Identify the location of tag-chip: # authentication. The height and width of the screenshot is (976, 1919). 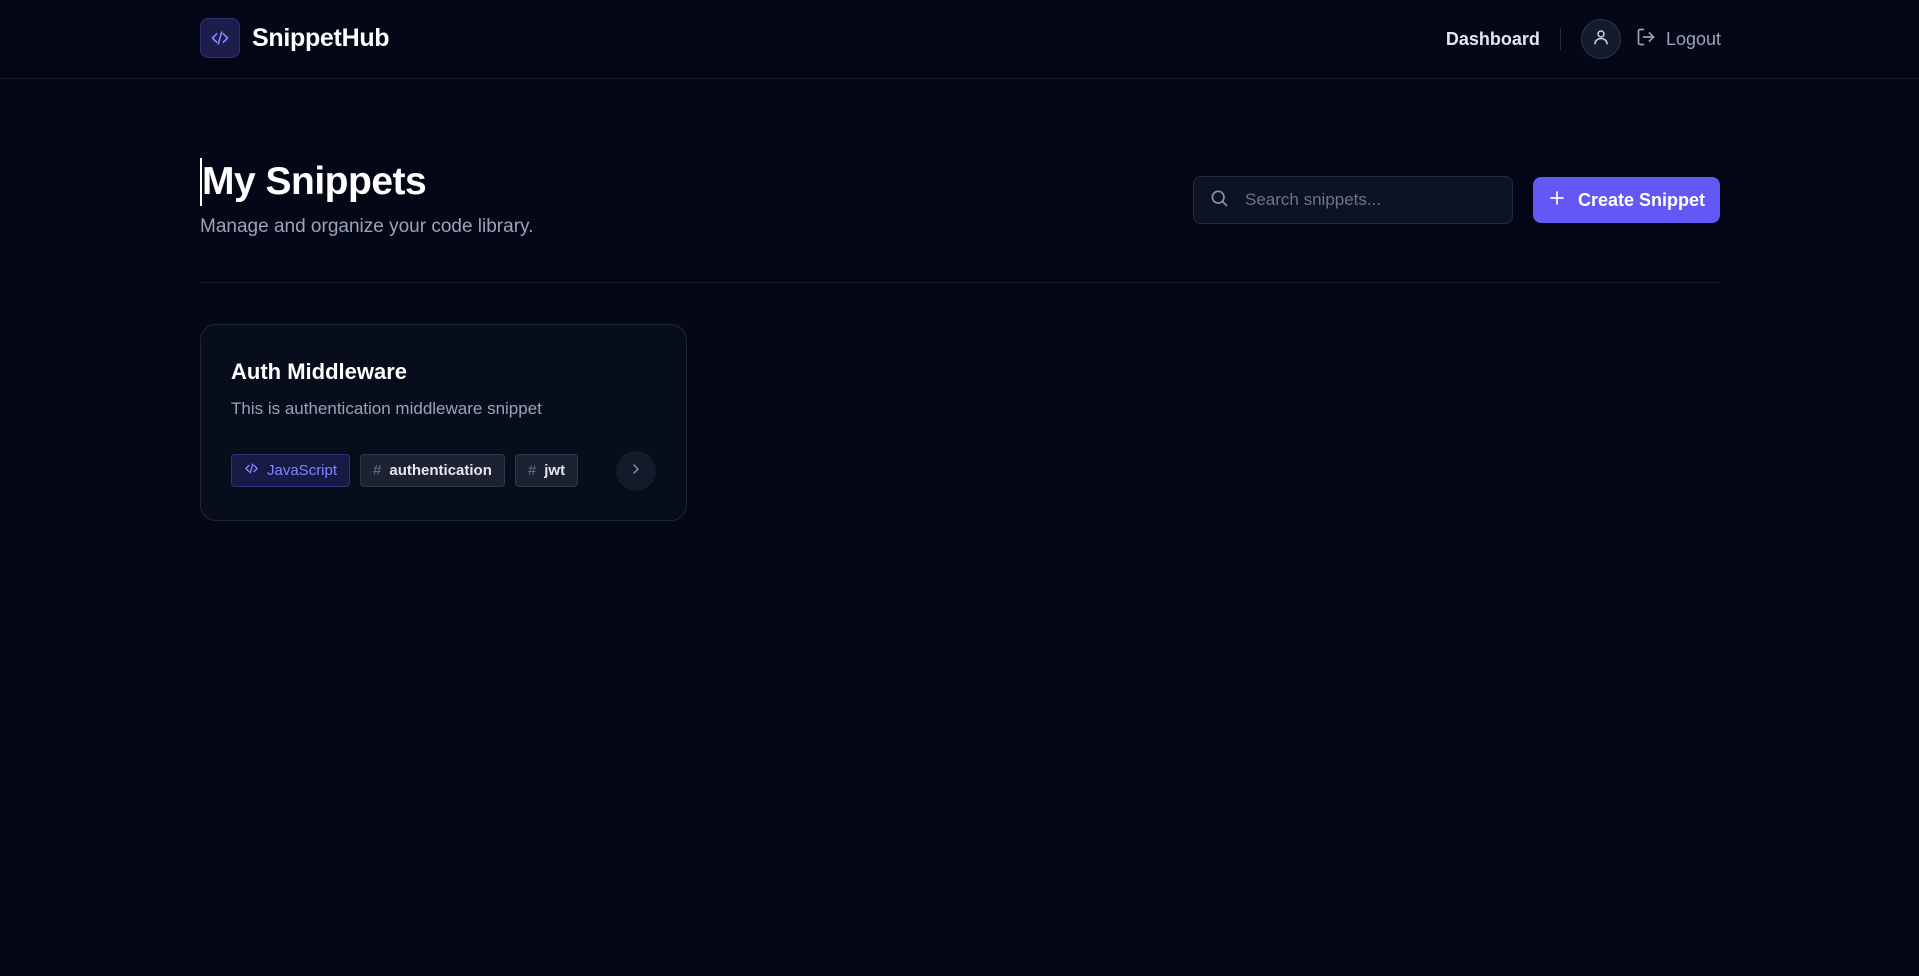
(432, 470).